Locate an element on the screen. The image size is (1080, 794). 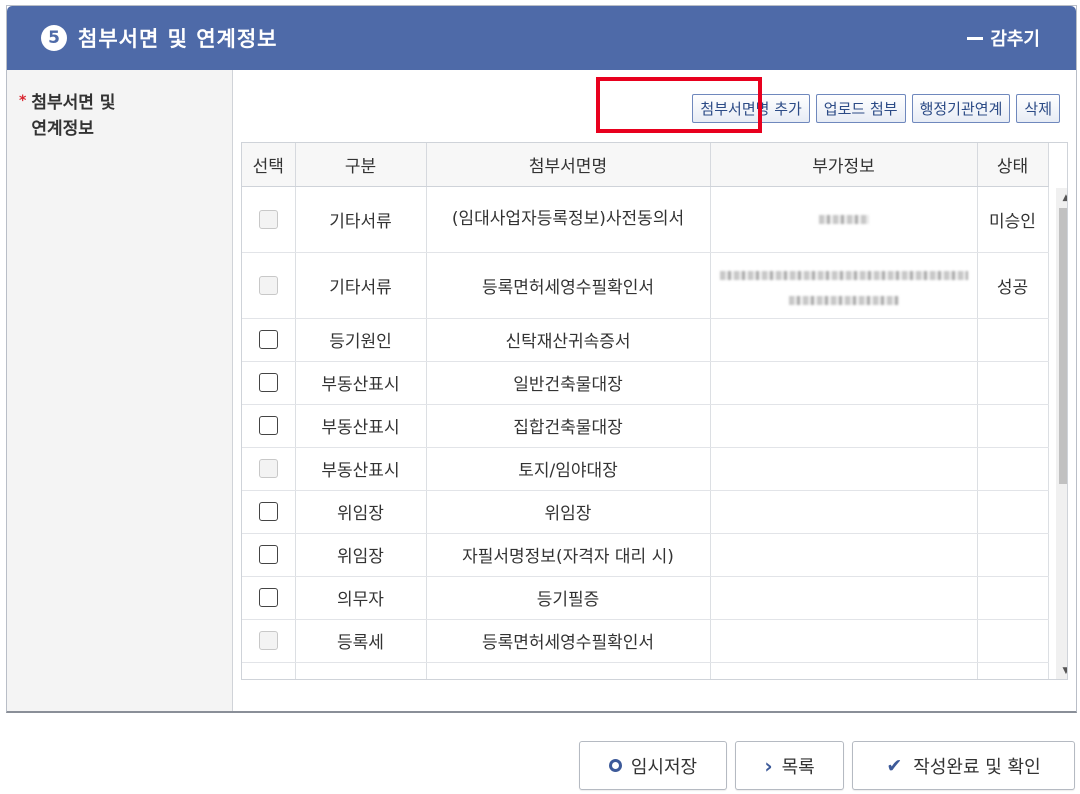
agency-link-button: 행정기관연계 is located at coordinates (961, 108).